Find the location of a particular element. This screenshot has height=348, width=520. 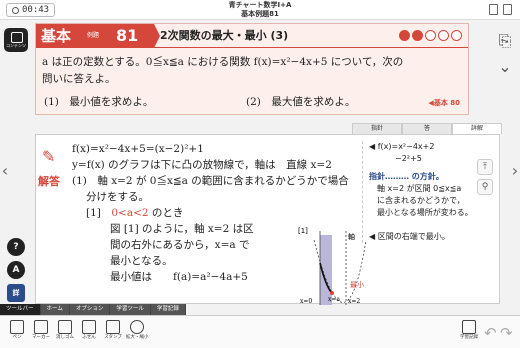

kihon-label: 基本 is located at coordinates (56, 36).